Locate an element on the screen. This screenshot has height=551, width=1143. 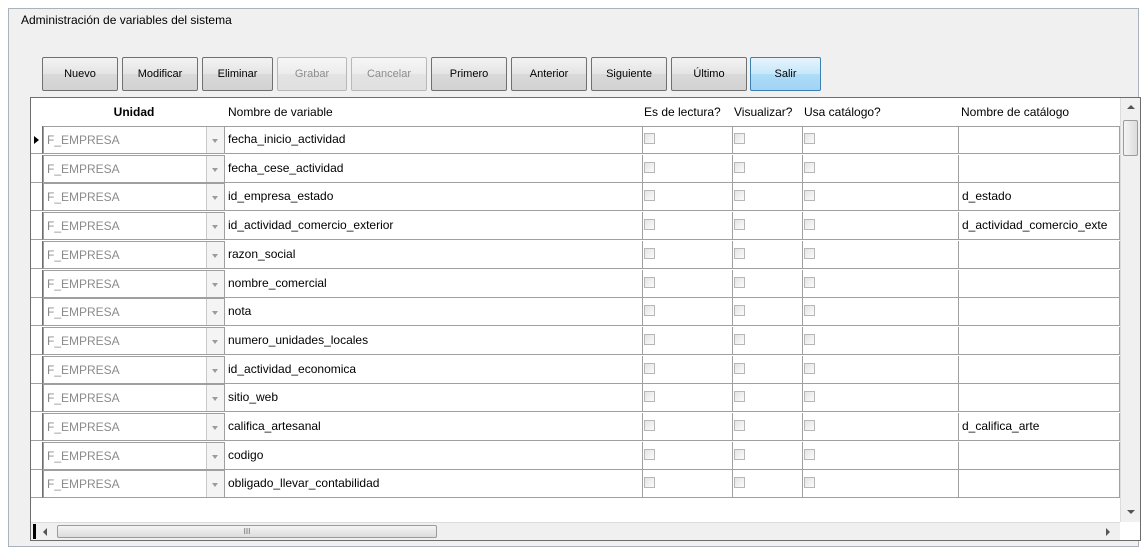
scroll-right-arrow-icon is located at coordinates (1108, 532).